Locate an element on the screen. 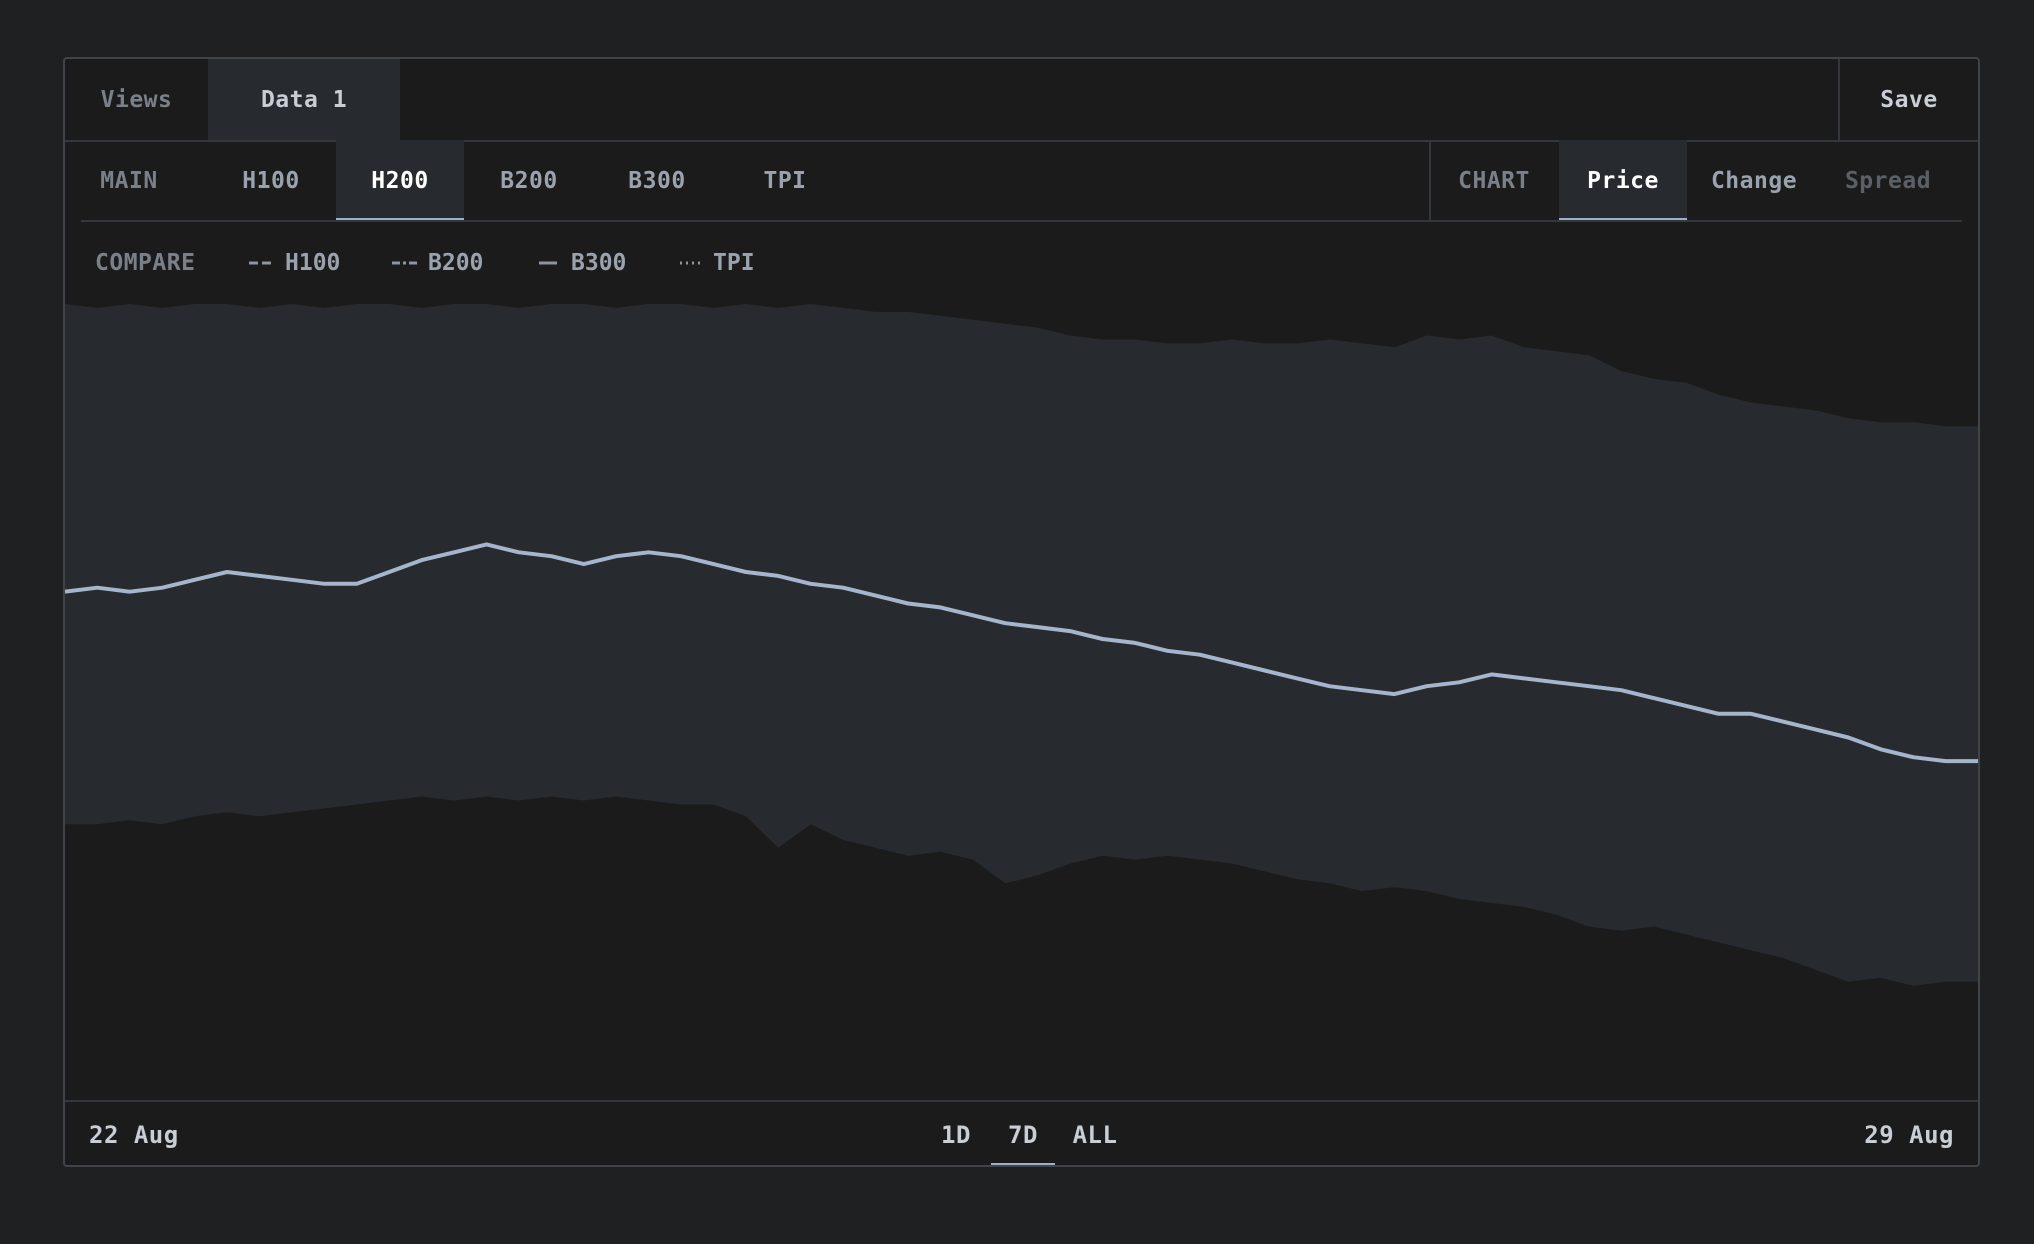 The image size is (2034, 1244). chart-mode-price: Price is located at coordinates (1623, 181).